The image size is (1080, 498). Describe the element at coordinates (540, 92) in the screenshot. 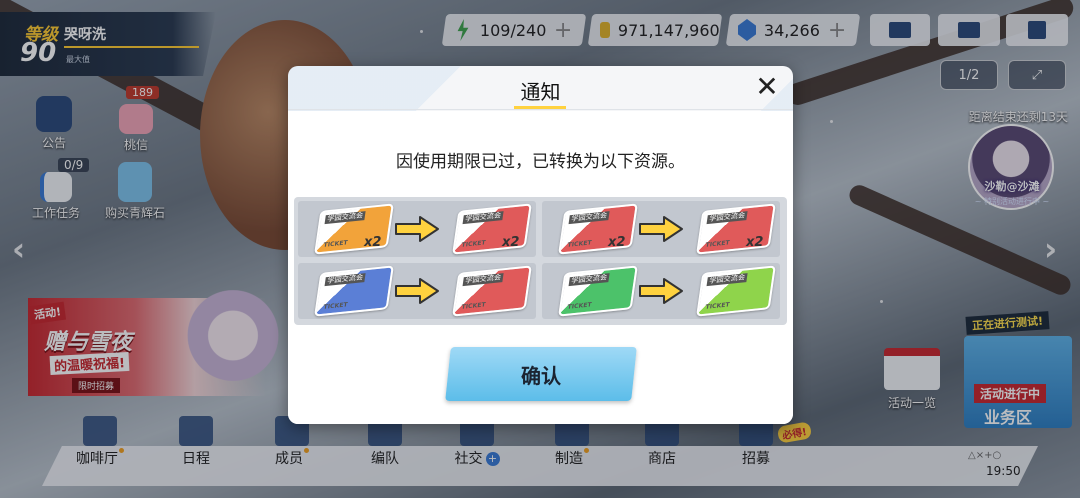

I see `dialog-title: 通知` at that location.